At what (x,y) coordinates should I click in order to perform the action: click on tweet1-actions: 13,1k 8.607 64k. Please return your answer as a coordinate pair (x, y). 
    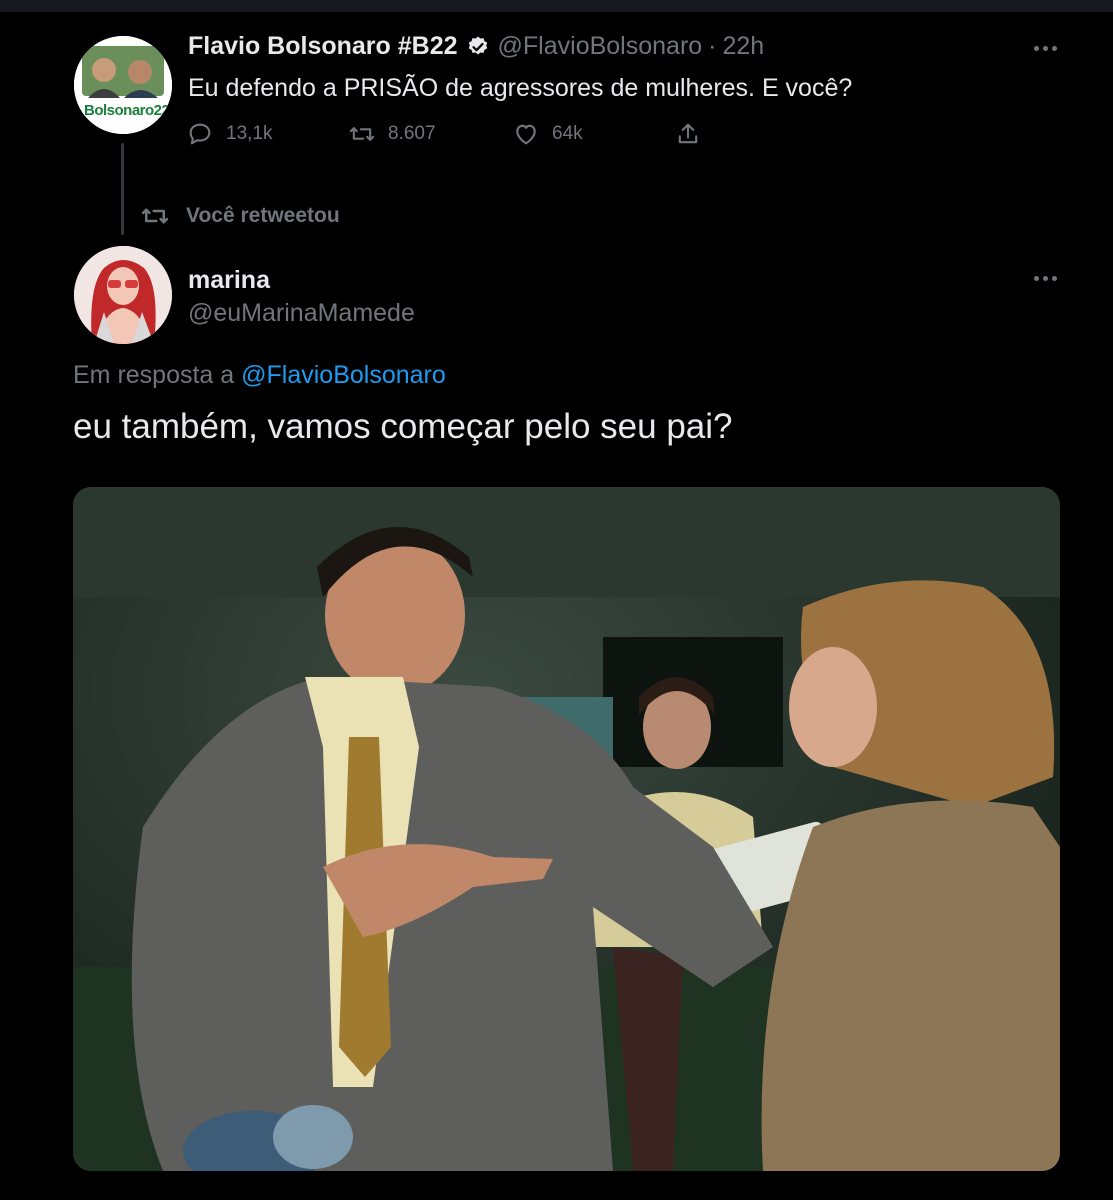
    Looking at the image, I should click on (456, 137).